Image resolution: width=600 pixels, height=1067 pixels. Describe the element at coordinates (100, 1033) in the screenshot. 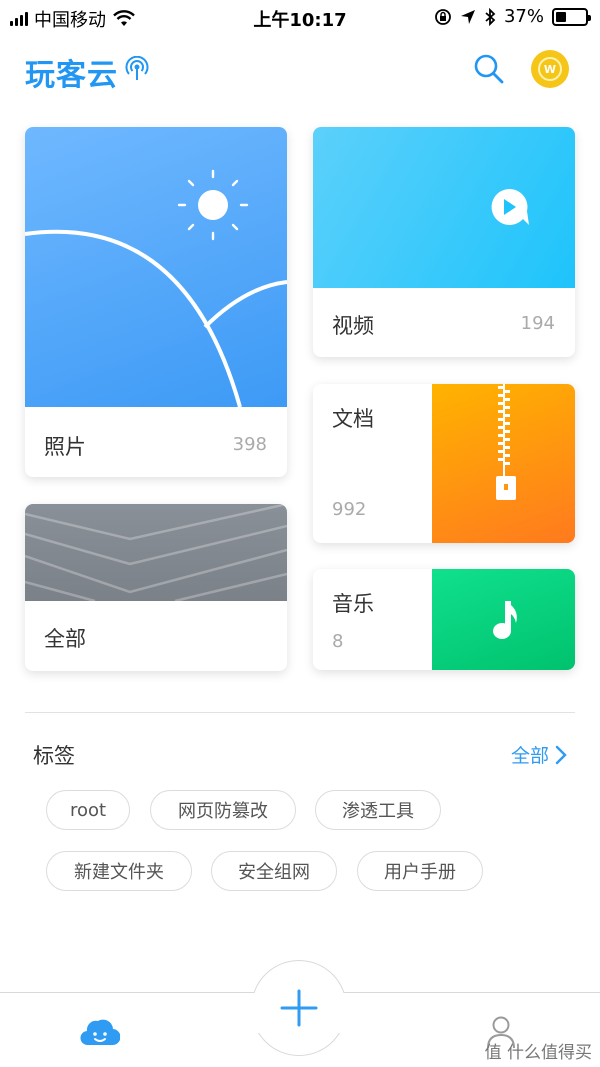

I see `cloud-face-icon` at that location.